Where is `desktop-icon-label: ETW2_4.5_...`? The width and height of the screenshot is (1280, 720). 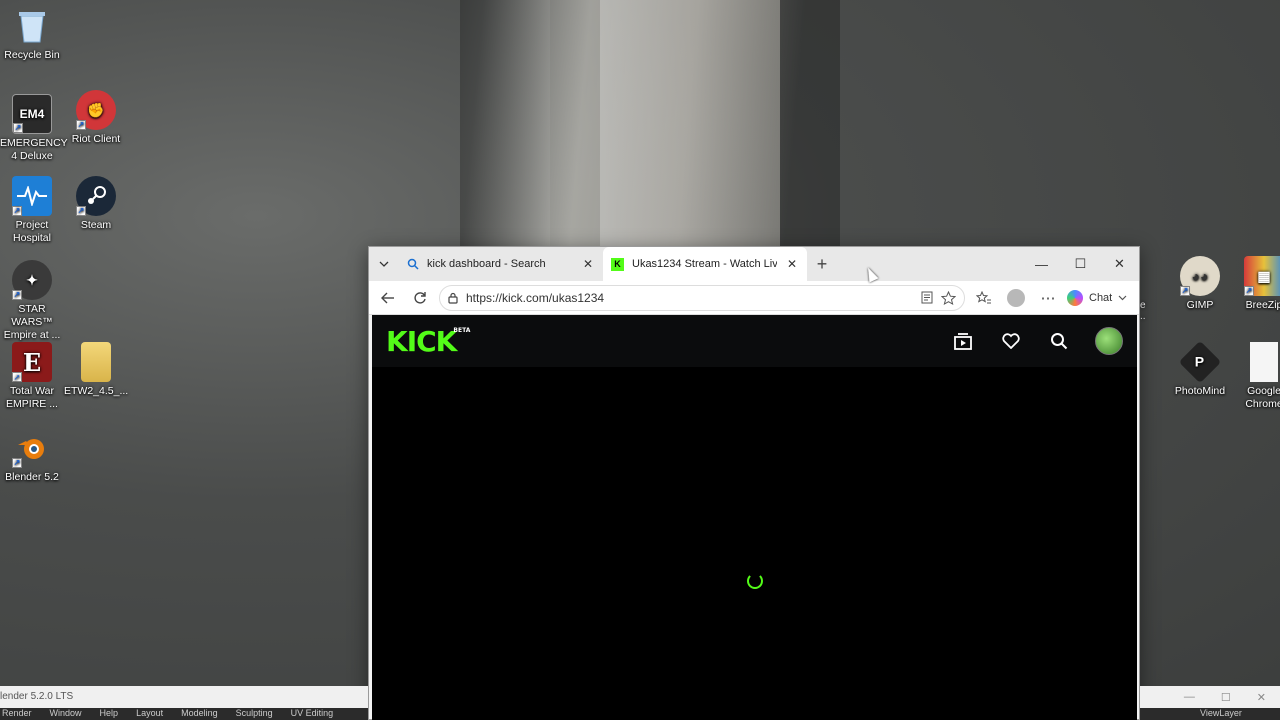
desktop-icon-label: ETW2_4.5_... is located at coordinates (96, 391).